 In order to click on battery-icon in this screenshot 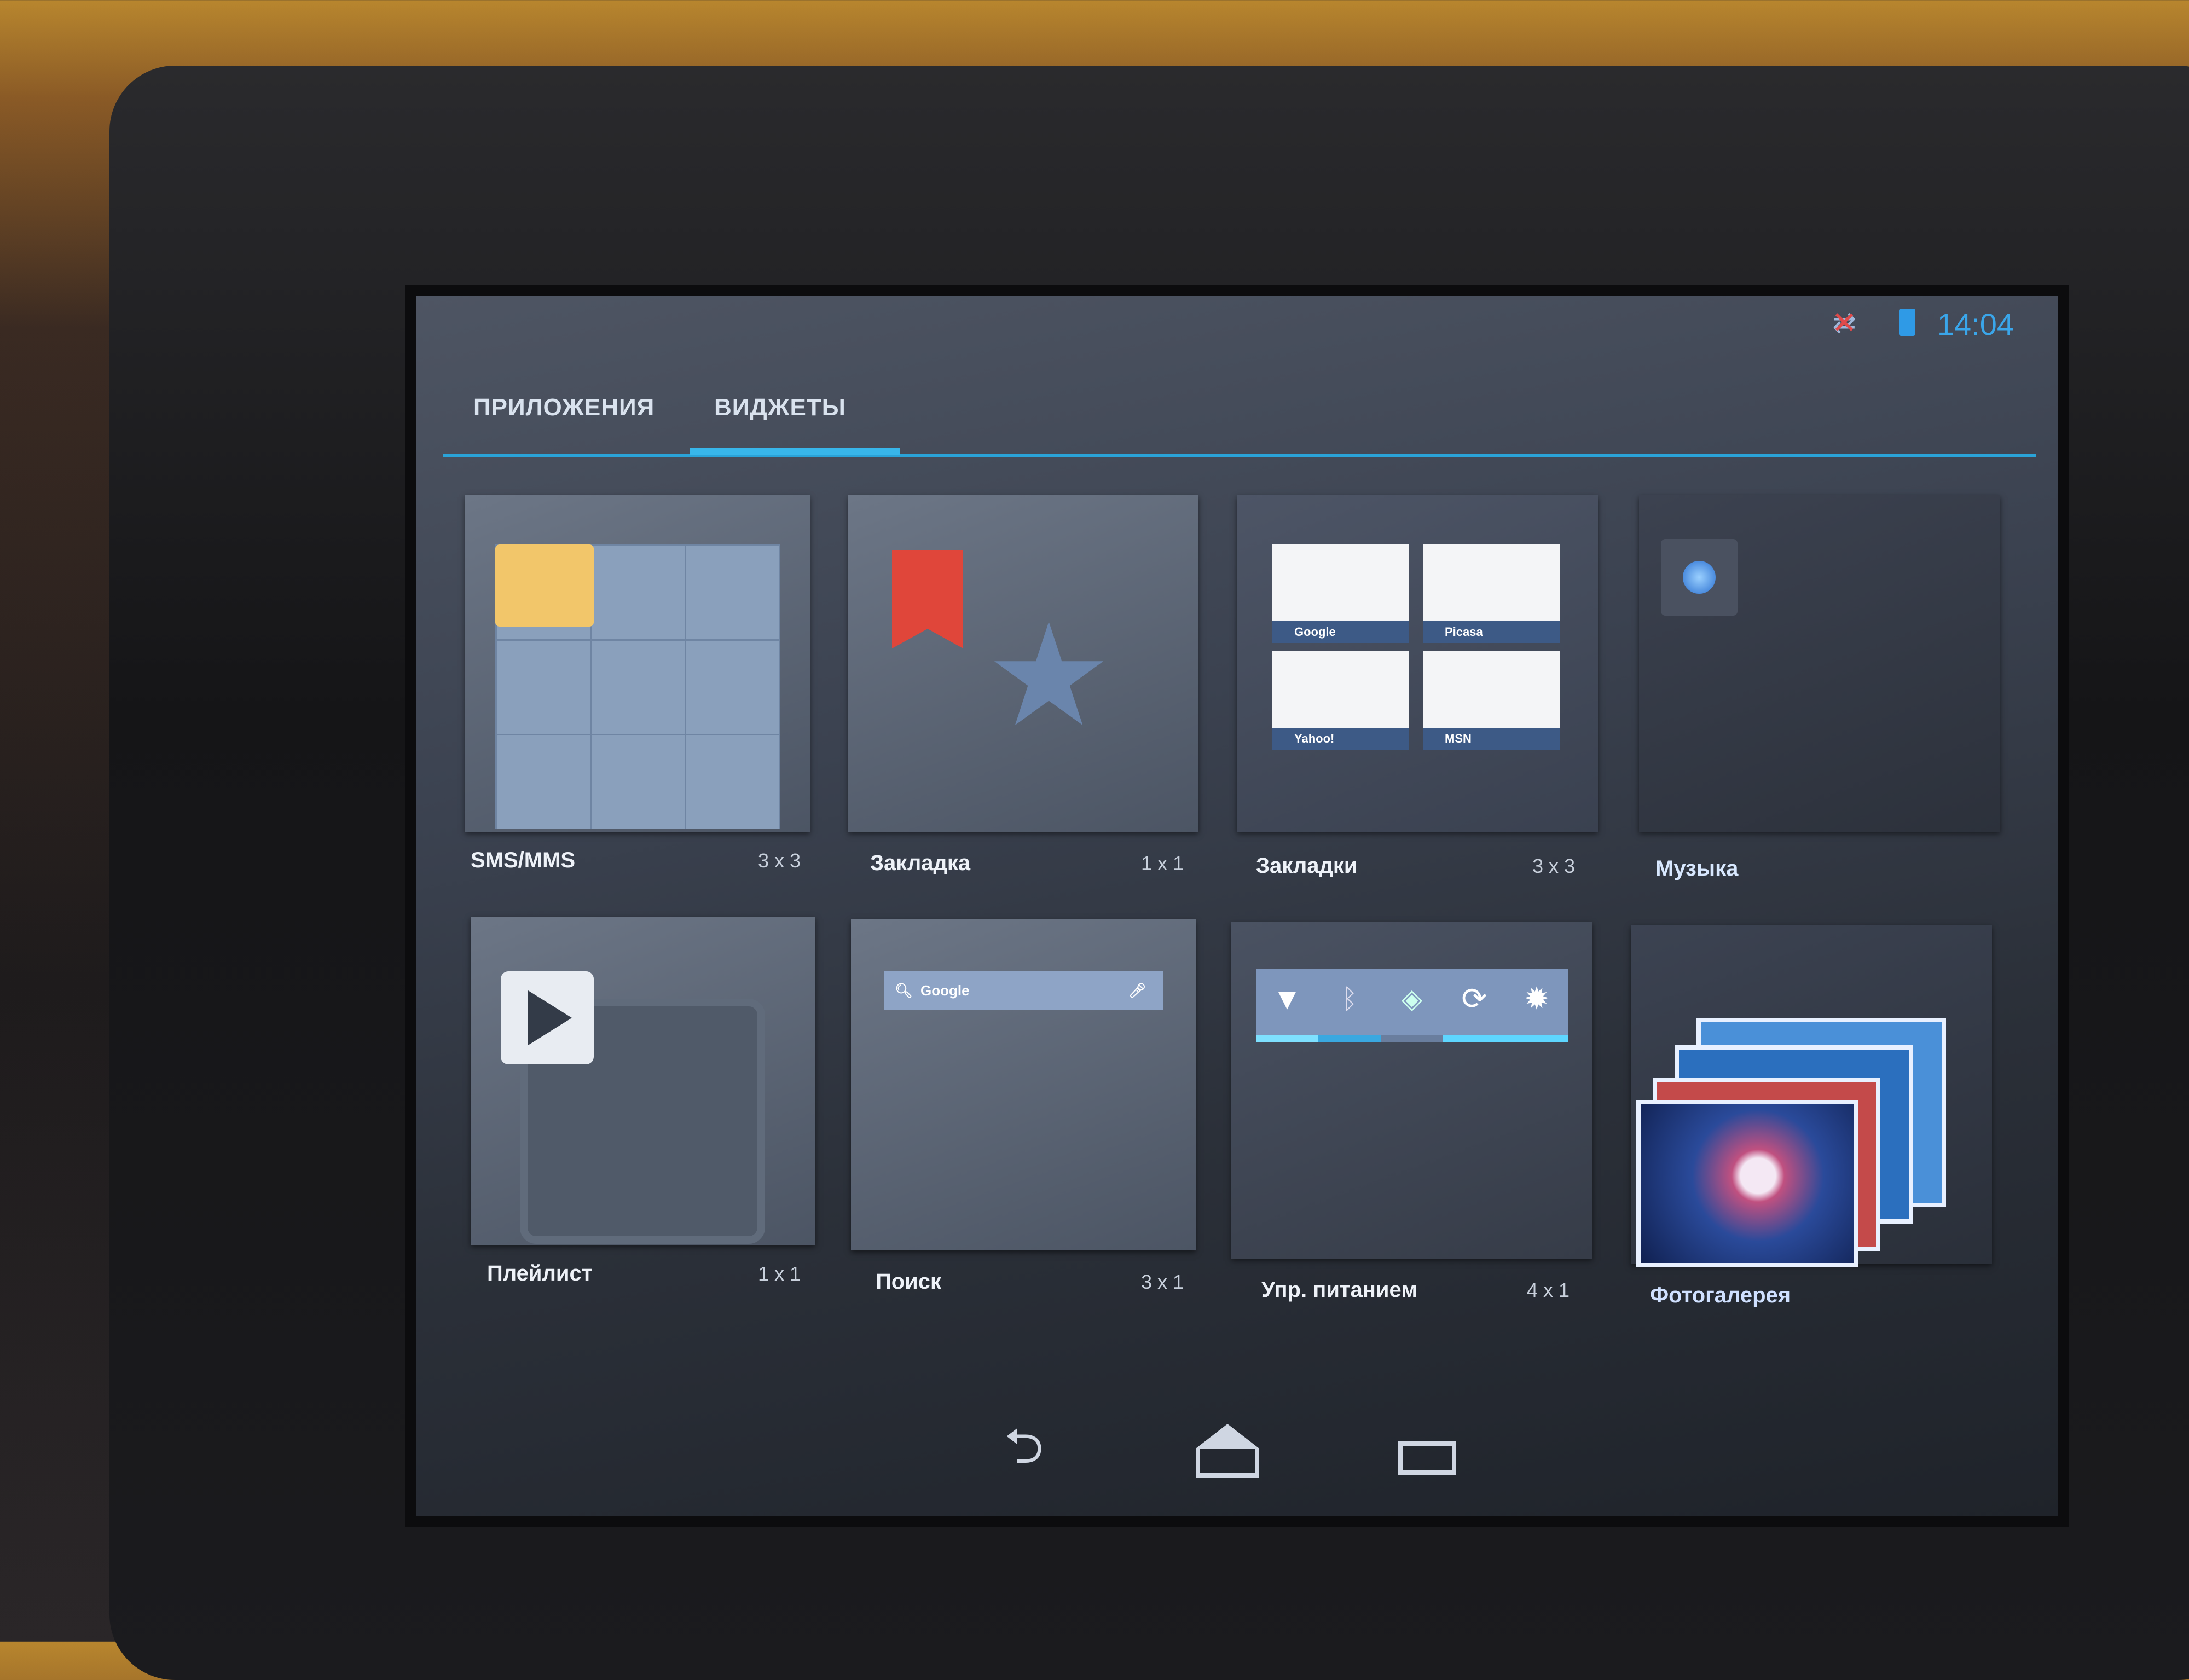, I will do `click(1907, 322)`.